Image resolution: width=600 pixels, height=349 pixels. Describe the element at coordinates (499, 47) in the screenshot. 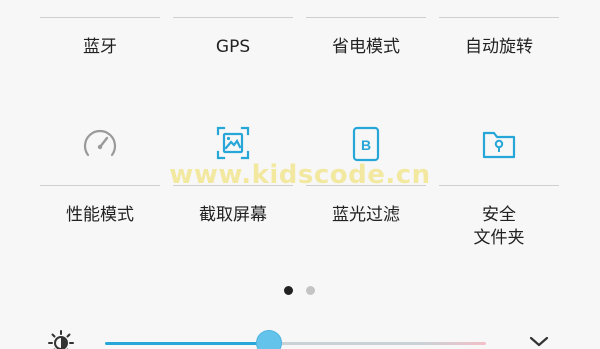

I see `tile-label-auto-rotate: 自动旋转` at that location.